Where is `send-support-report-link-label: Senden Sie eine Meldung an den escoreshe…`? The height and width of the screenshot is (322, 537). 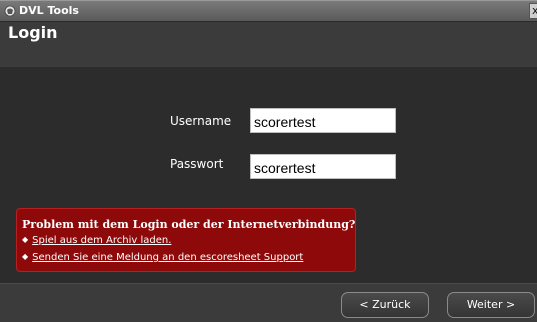
send-support-report-link-label: Senden Sie eine Meldung an den escoreshe… is located at coordinates (167, 257).